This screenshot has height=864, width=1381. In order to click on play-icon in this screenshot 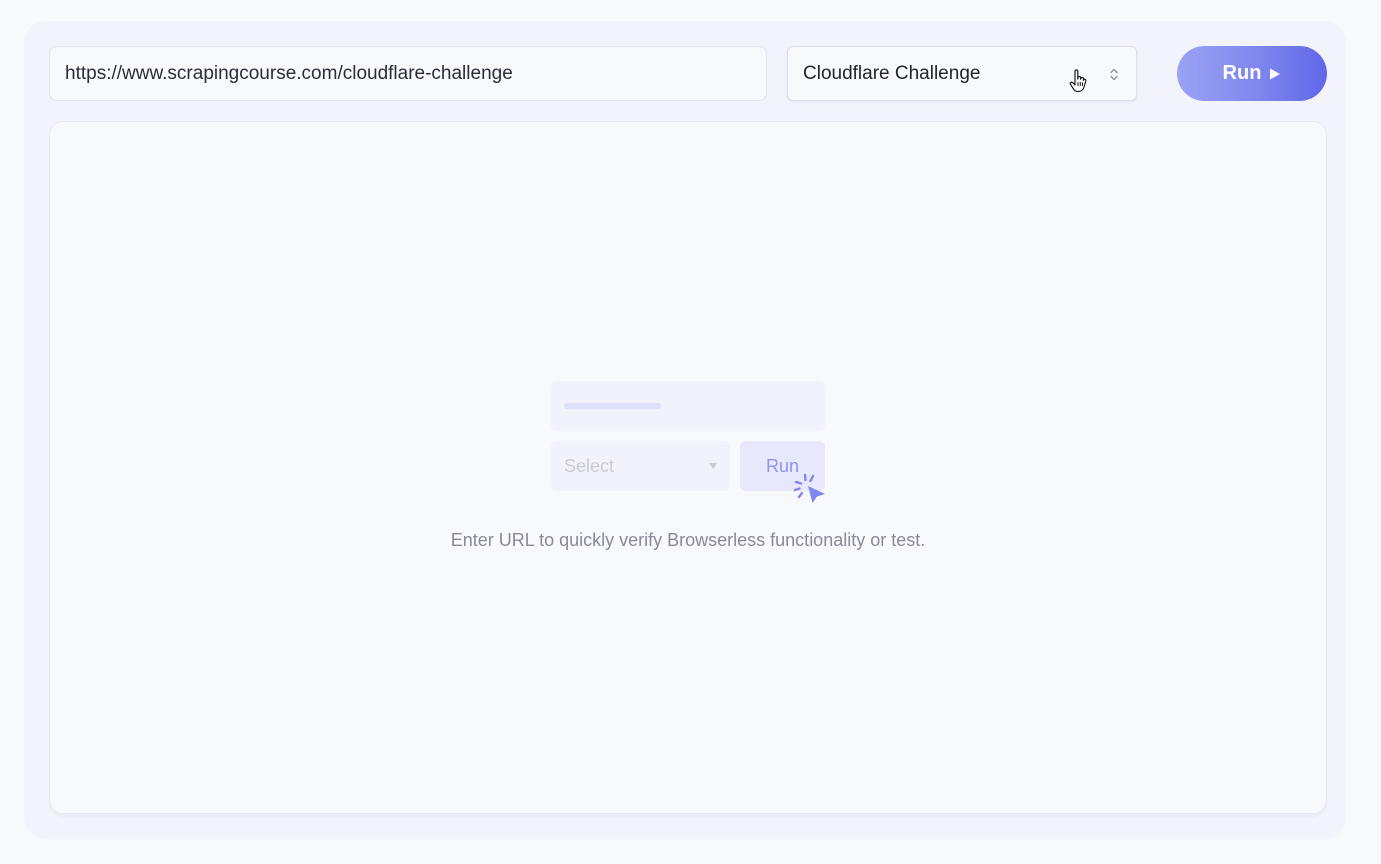, I will do `click(1275, 73)`.